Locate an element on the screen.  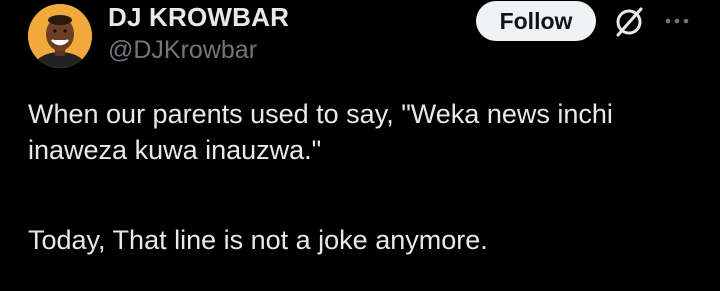
avatar-image is located at coordinates (60, 36).